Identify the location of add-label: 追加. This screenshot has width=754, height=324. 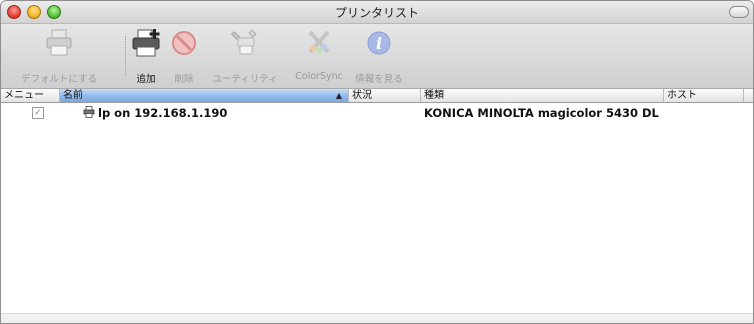
(146, 79).